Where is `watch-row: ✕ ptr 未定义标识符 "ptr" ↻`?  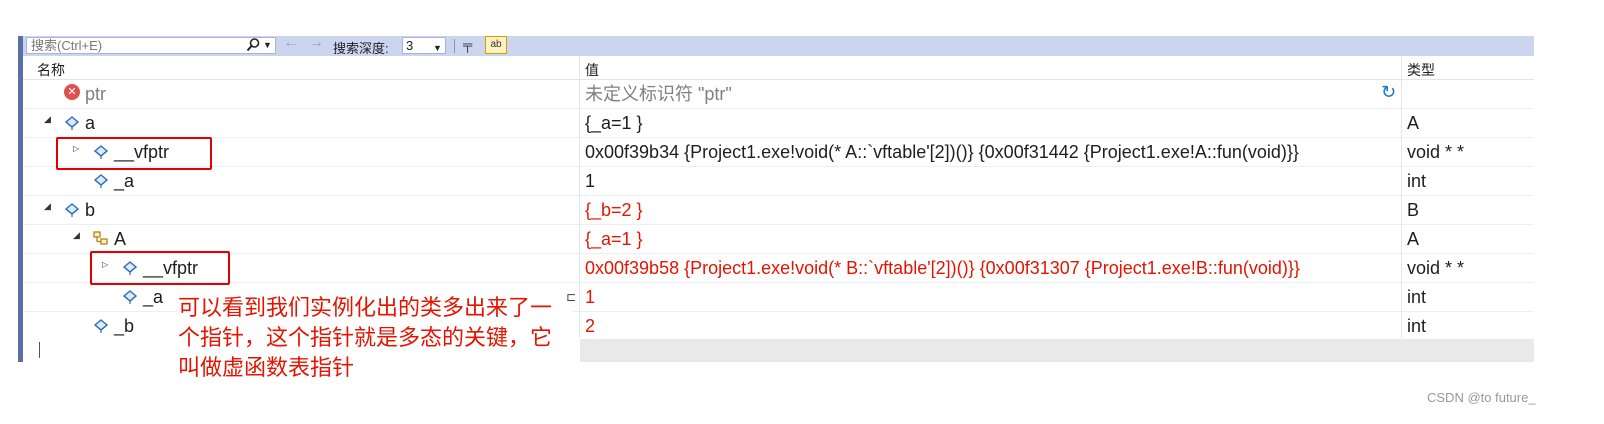 watch-row: ✕ ptr 未定义标识符 "ptr" ↻ is located at coordinates (778, 94).